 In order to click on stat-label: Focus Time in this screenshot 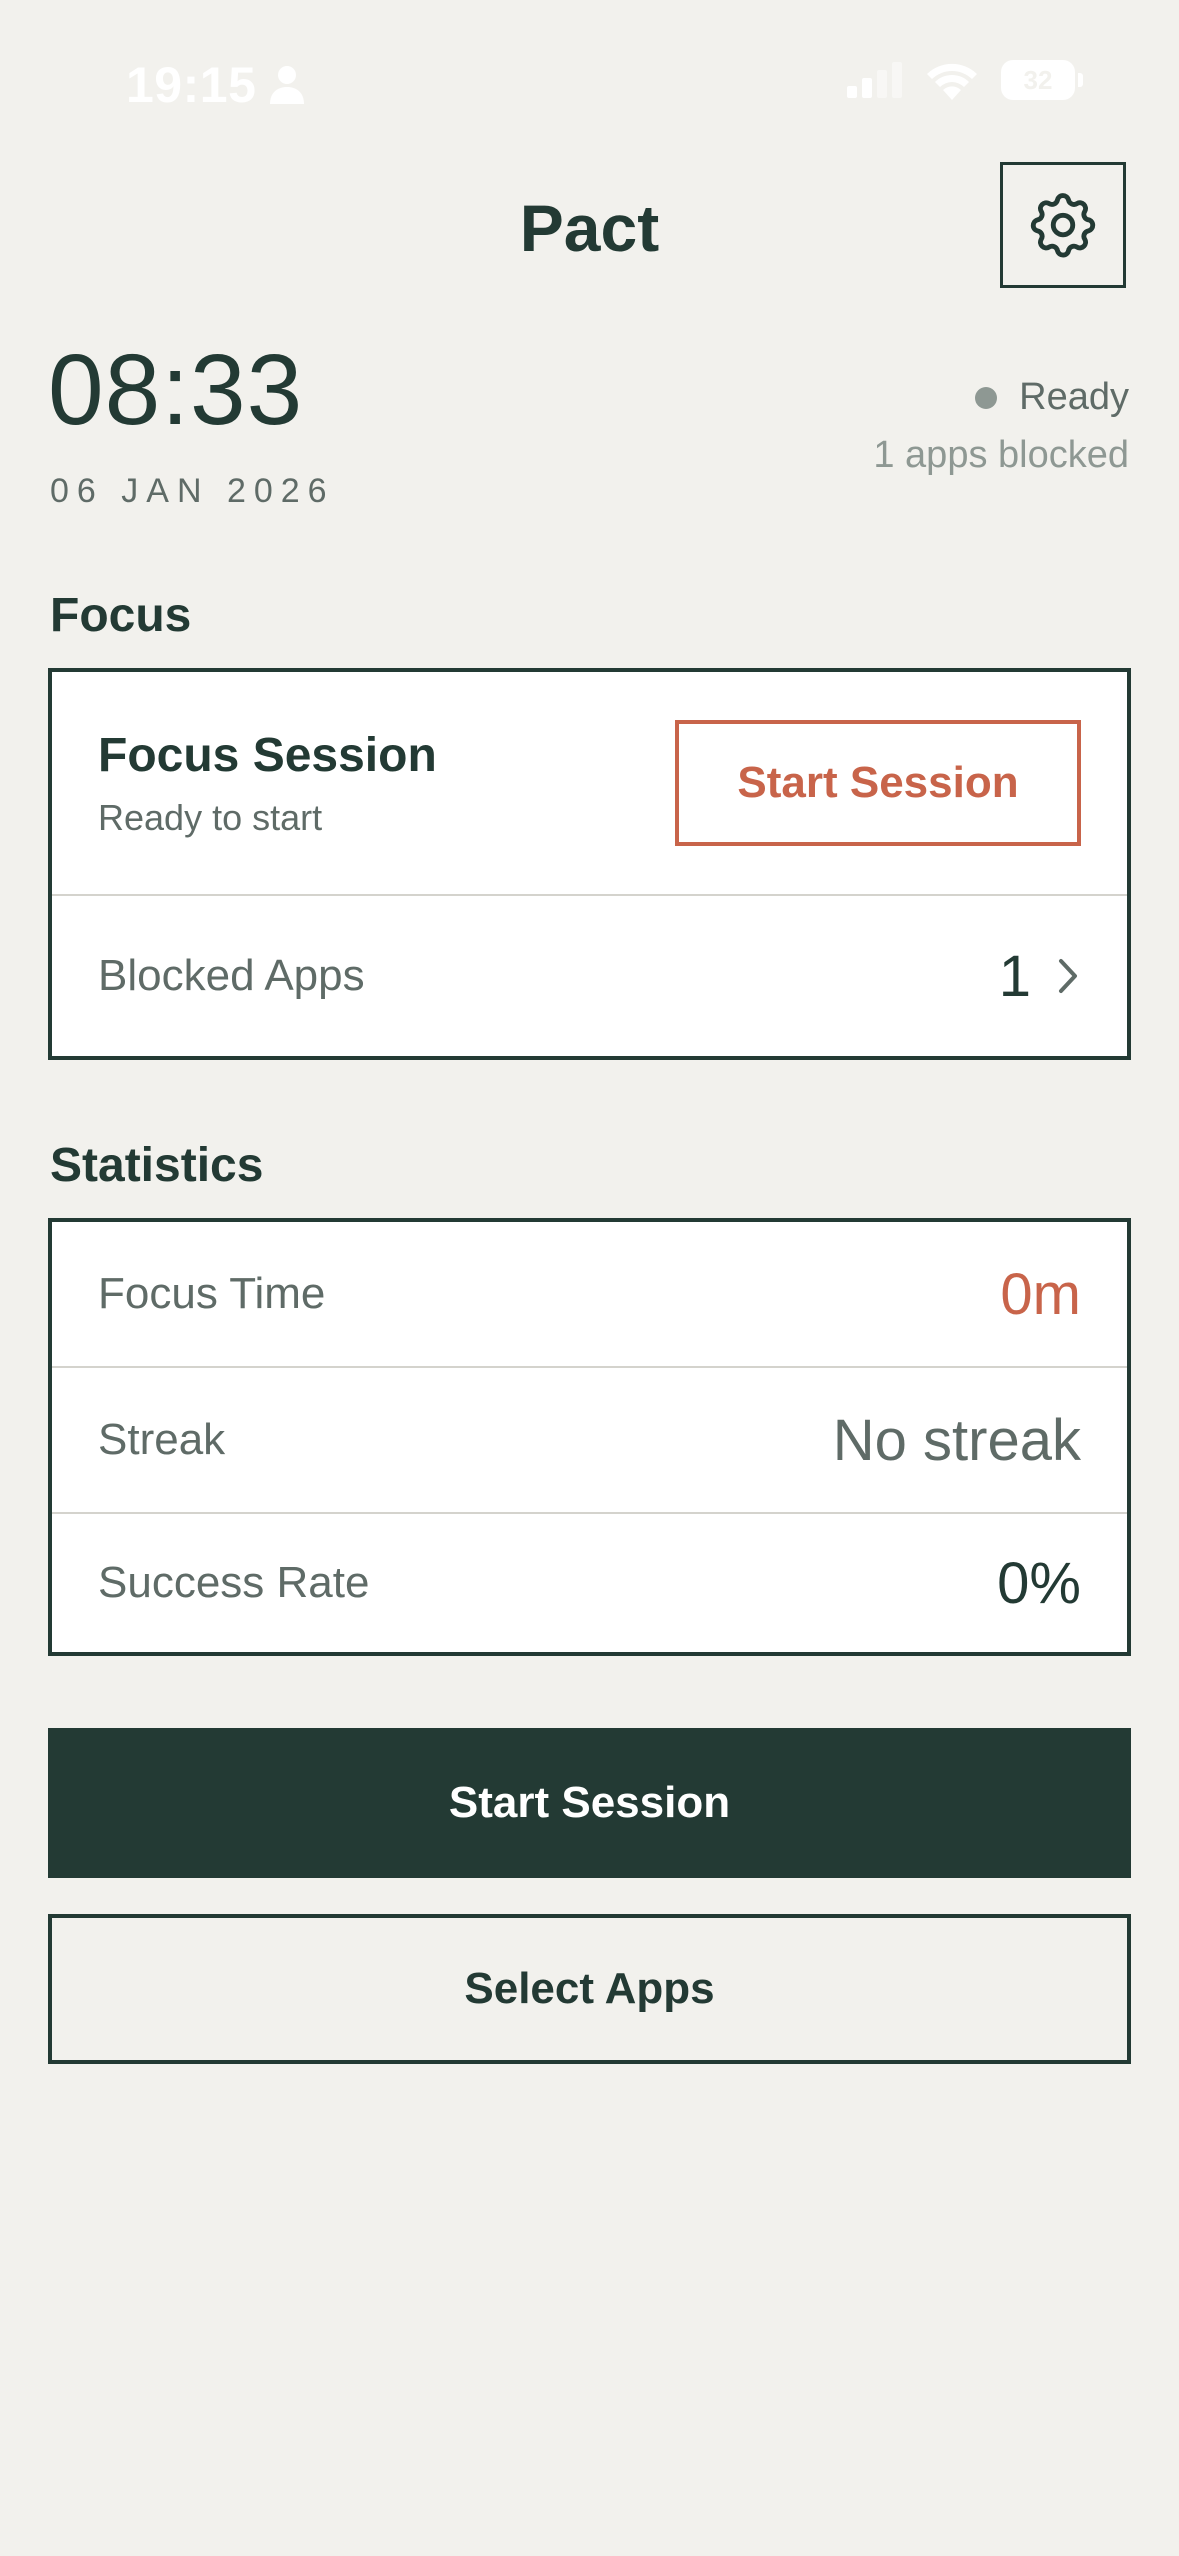, I will do `click(212, 1293)`.